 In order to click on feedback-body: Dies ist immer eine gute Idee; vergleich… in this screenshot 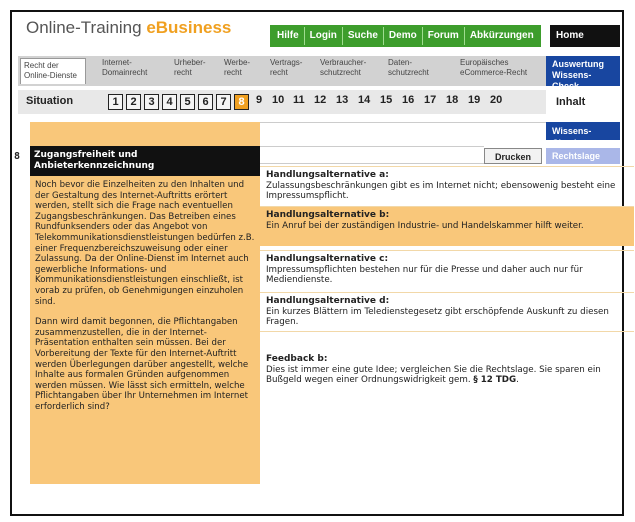, I will do `click(433, 375)`.